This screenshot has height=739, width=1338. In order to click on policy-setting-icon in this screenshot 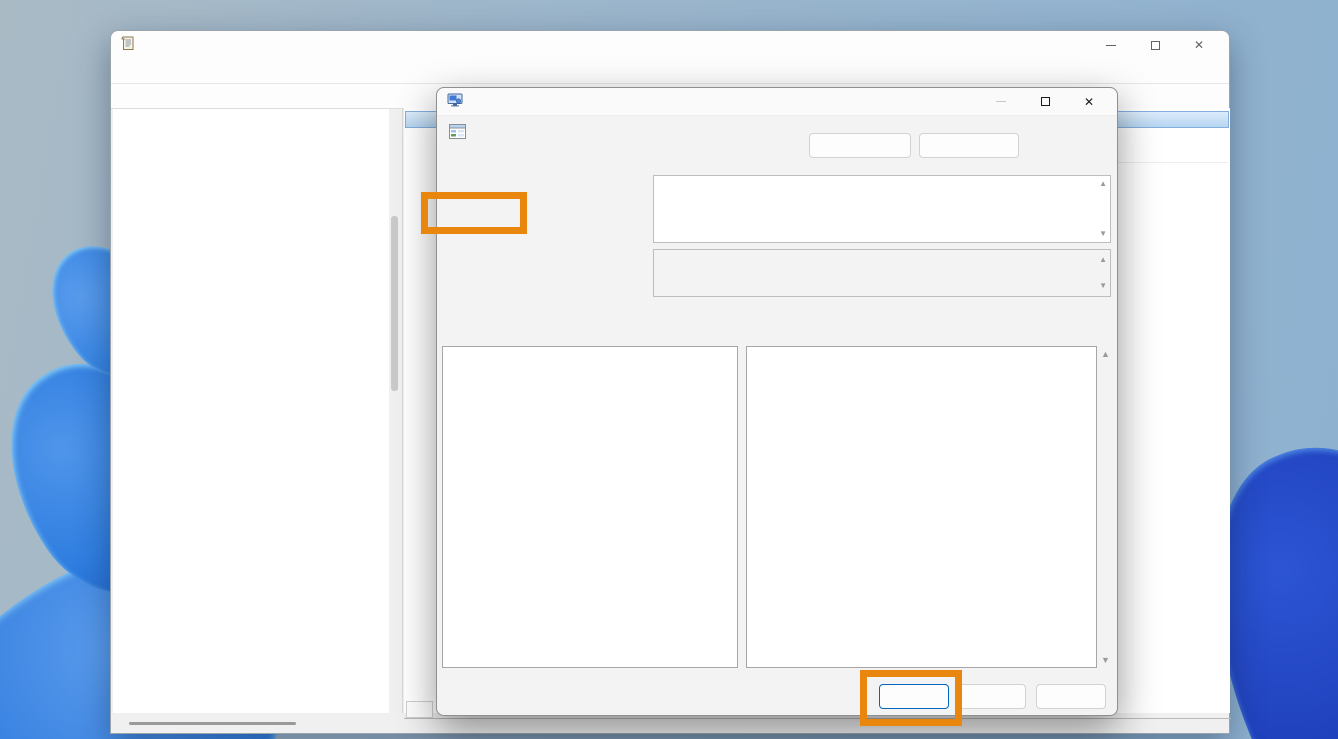, I will do `click(457, 133)`.